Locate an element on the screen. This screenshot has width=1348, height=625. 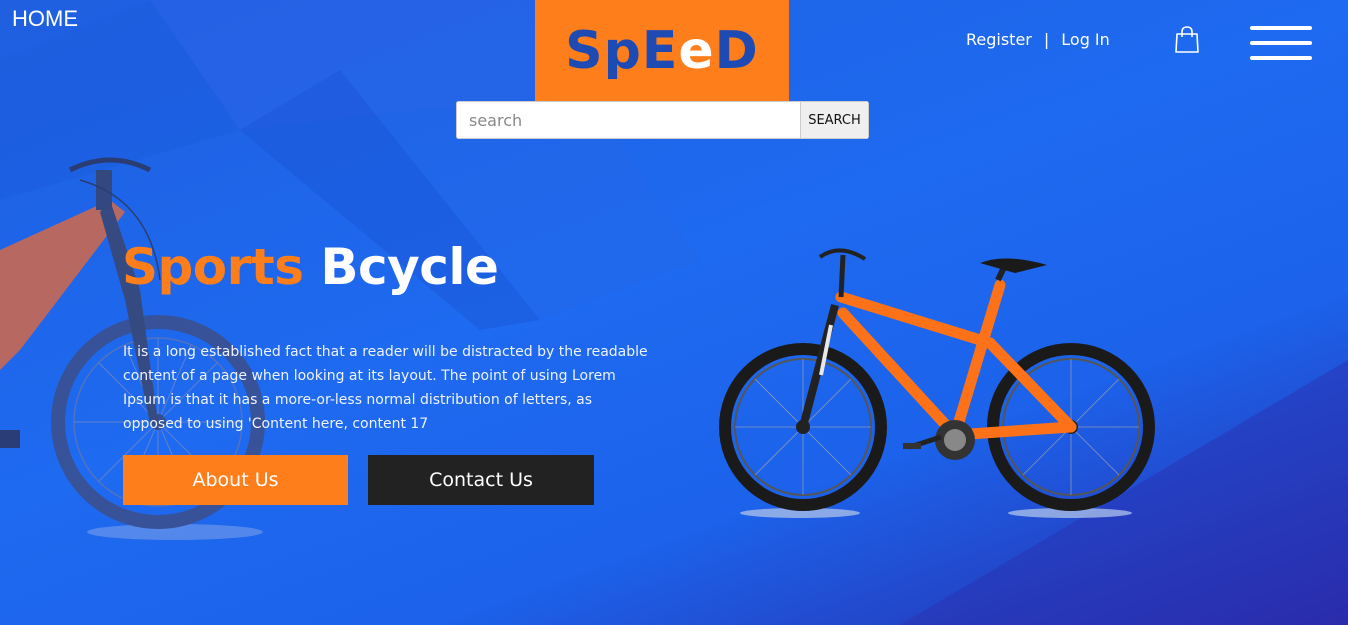
register-link: Register is located at coordinates (999, 39).